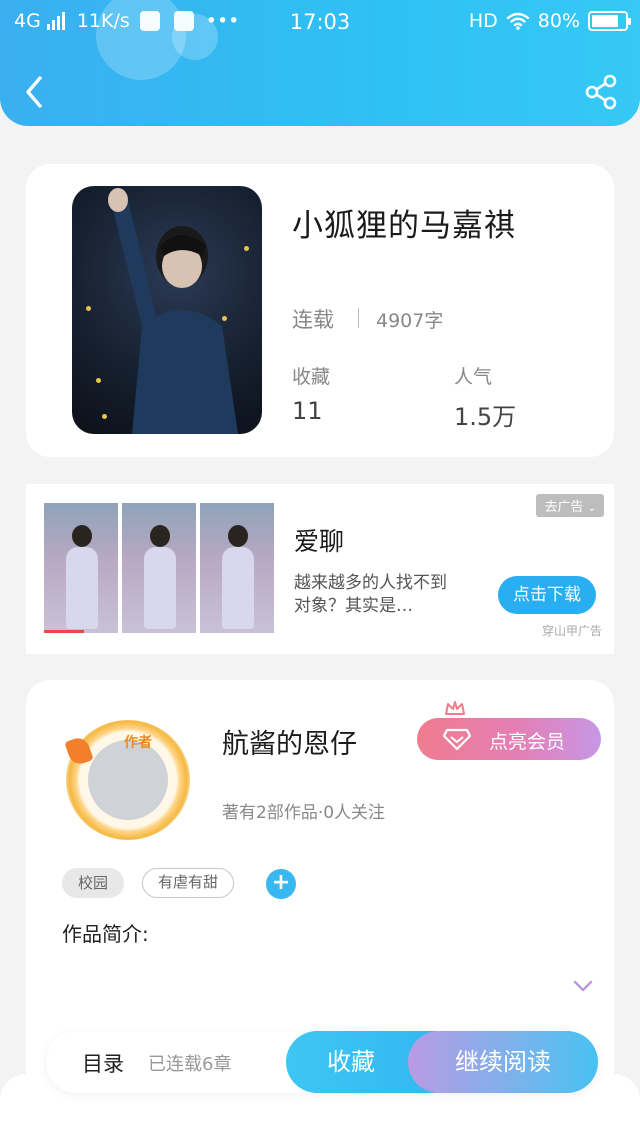 The height and width of the screenshot is (1138, 640). I want to click on book-title: 小狐狸的马嘉祺, so click(404, 226).